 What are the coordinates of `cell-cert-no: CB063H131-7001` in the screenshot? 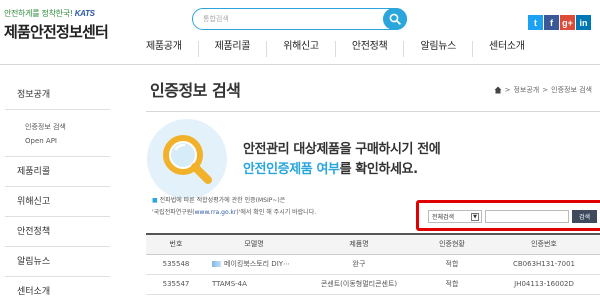 It's located at (544, 264).